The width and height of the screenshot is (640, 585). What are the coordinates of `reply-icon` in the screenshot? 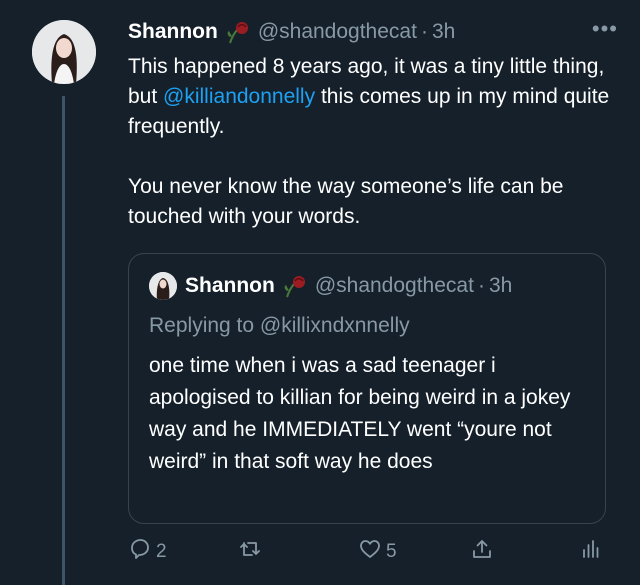 It's located at (140, 552).